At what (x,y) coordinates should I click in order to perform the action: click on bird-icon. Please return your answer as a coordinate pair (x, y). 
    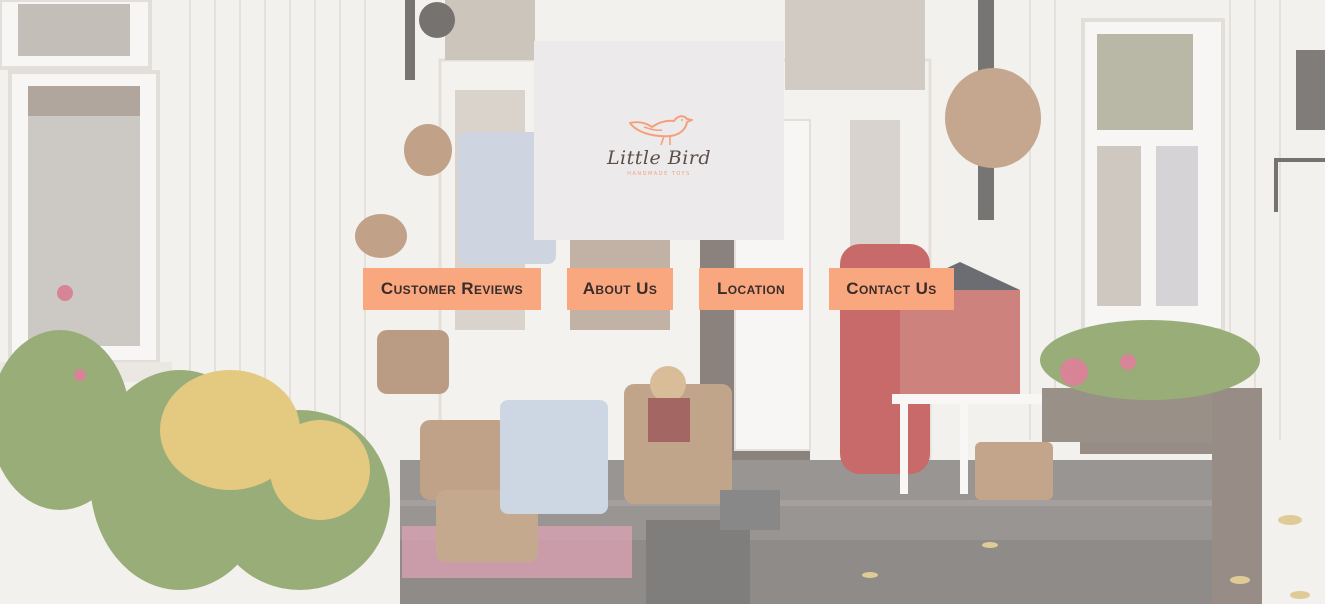
    Looking at the image, I should click on (661, 129).